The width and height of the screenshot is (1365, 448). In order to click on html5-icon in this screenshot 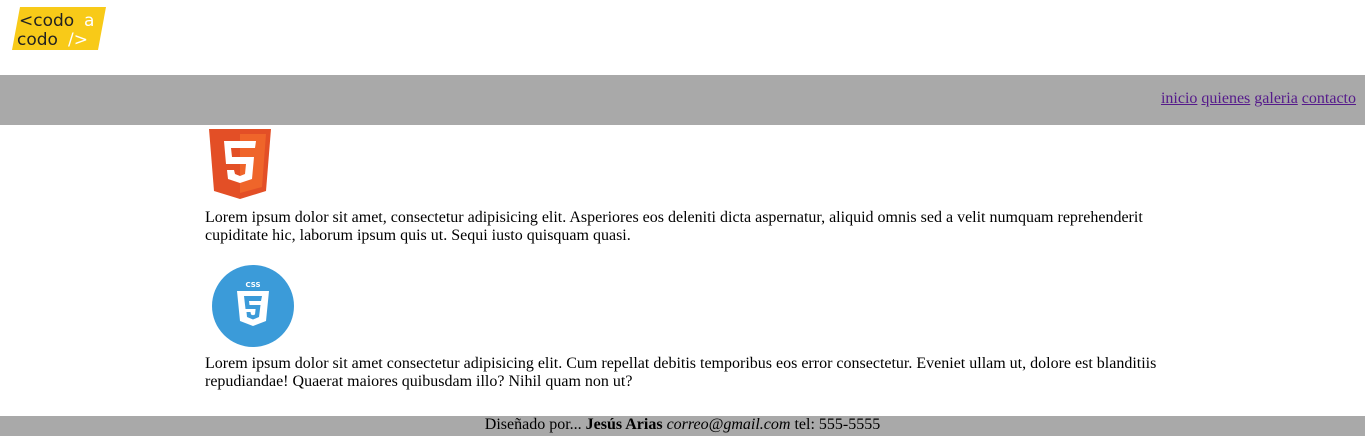, I will do `click(240, 164)`.